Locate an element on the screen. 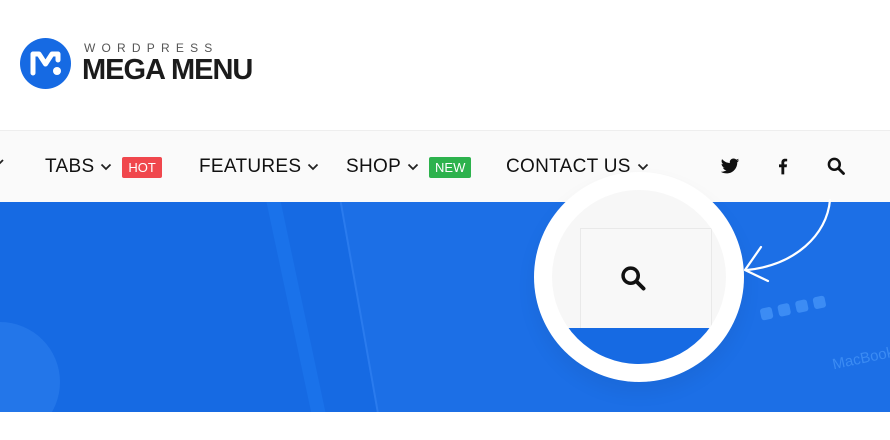 The width and height of the screenshot is (890, 440). nav-item-features: FEATURES is located at coordinates (259, 167).